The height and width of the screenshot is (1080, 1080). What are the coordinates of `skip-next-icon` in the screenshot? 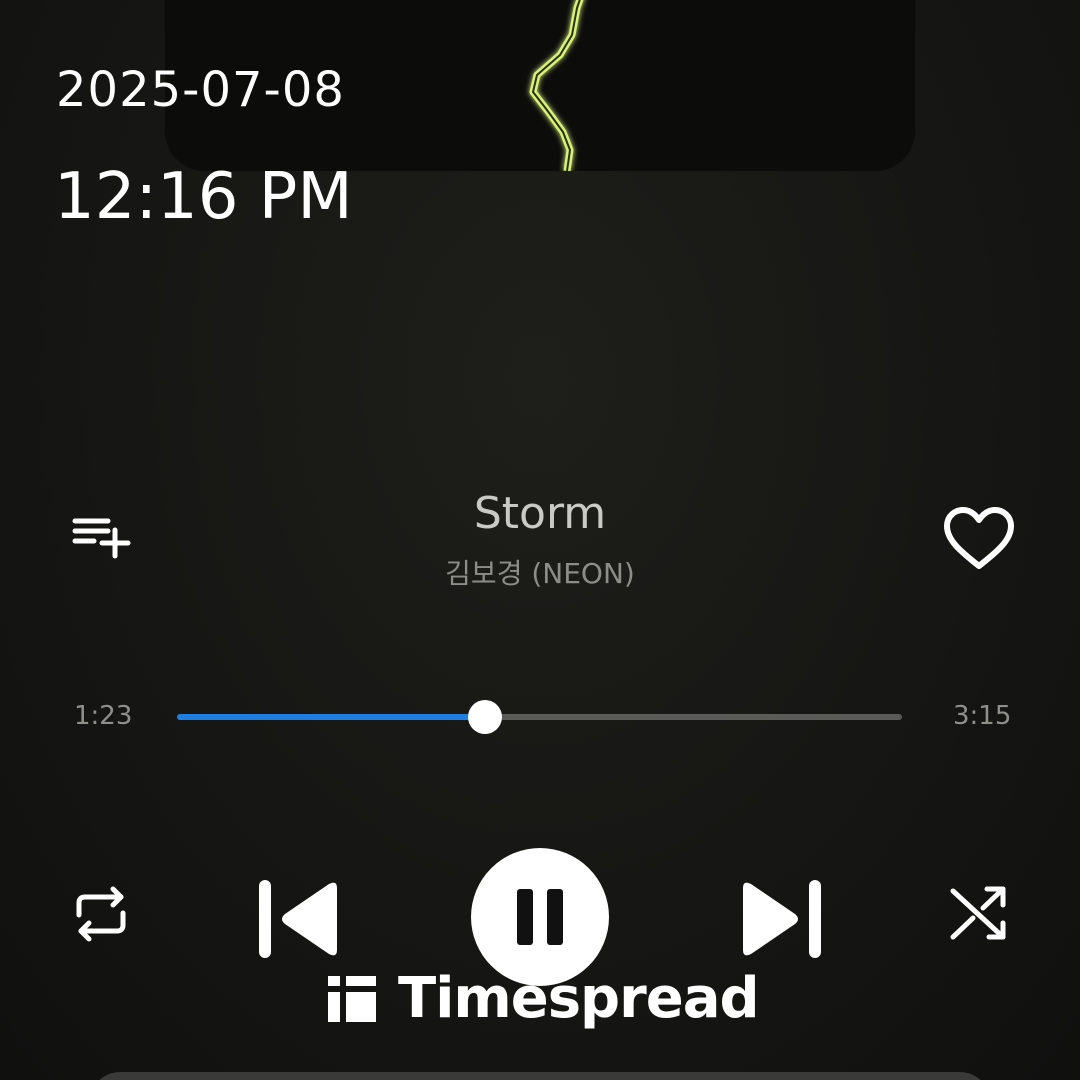 It's located at (782, 919).